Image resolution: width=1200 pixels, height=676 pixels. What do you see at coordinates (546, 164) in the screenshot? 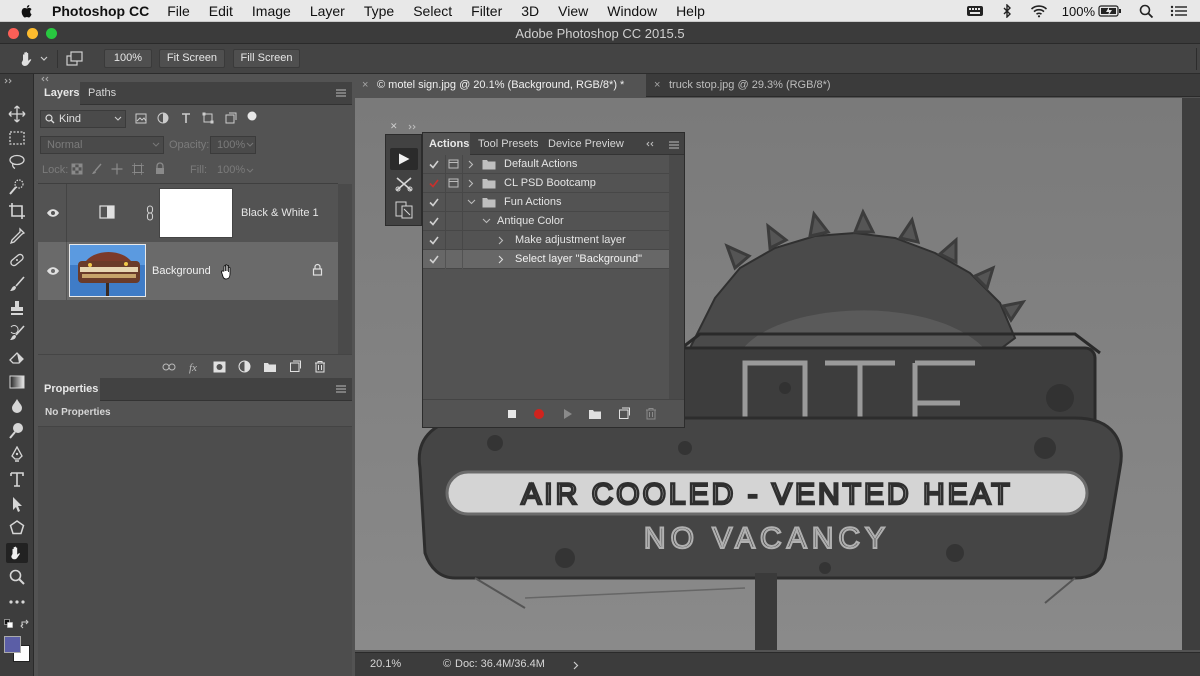
I see `action-set-default-actions: Default Actions` at bounding box center [546, 164].